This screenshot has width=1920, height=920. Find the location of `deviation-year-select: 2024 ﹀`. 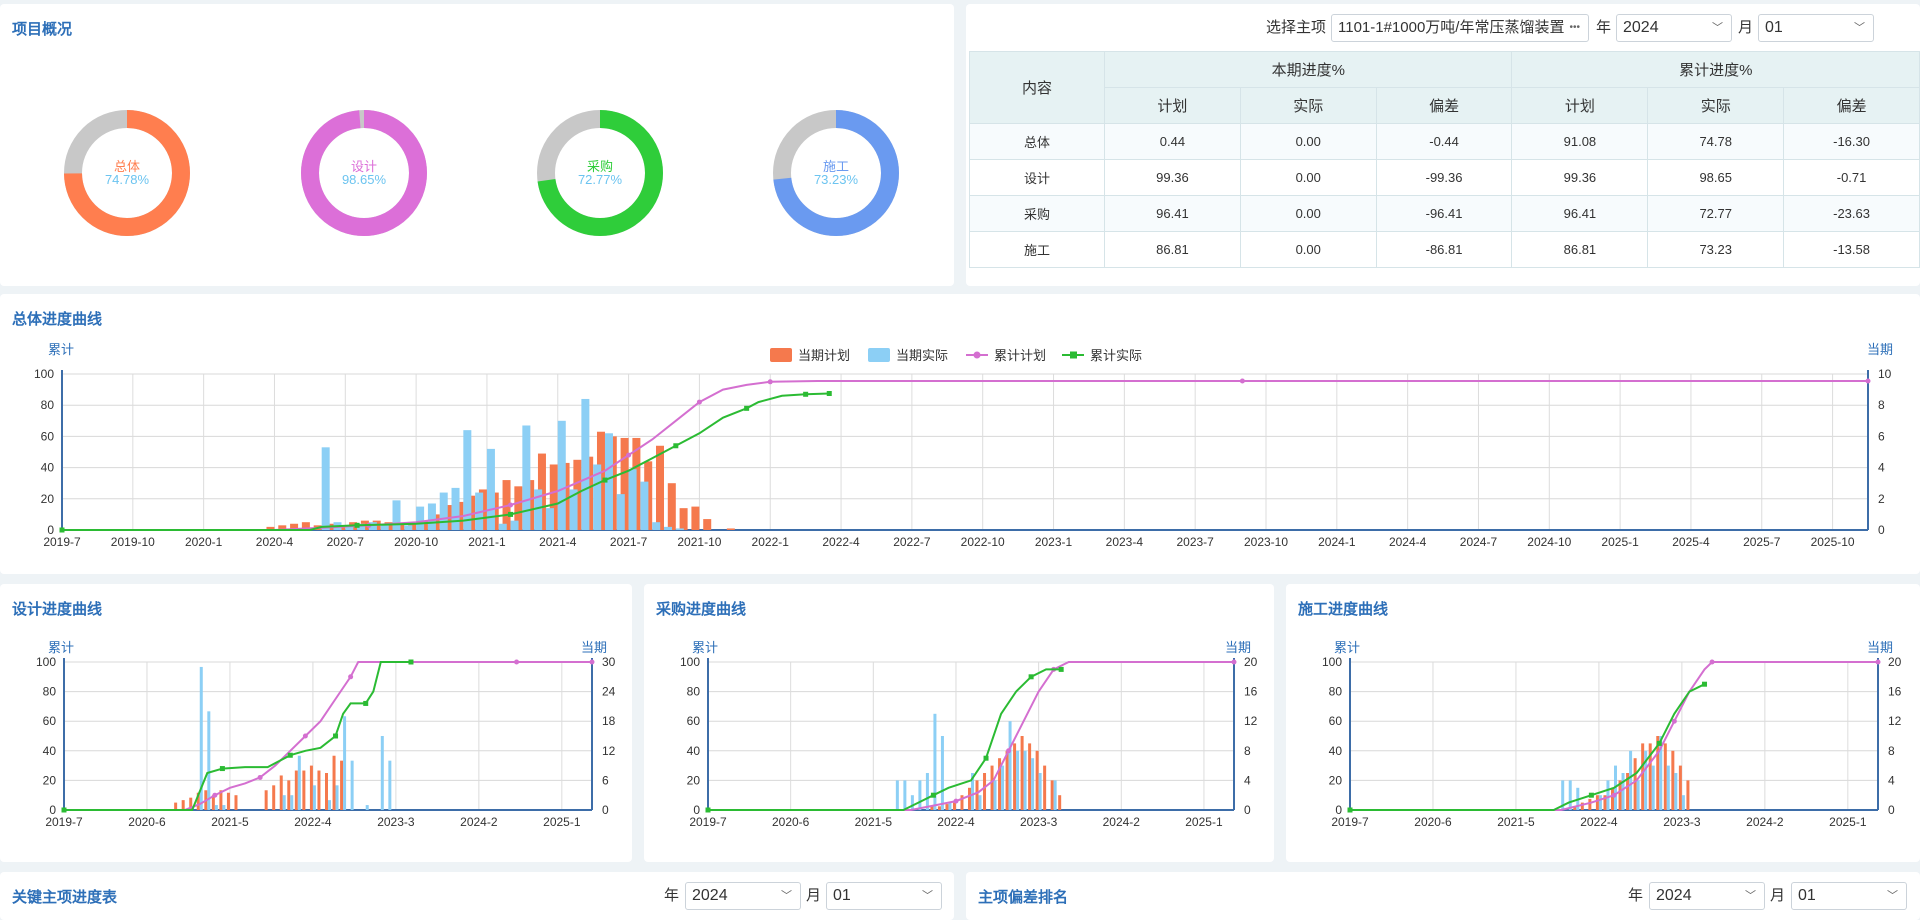

deviation-year-select: 2024 ﹀ is located at coordinates (1707, 896).